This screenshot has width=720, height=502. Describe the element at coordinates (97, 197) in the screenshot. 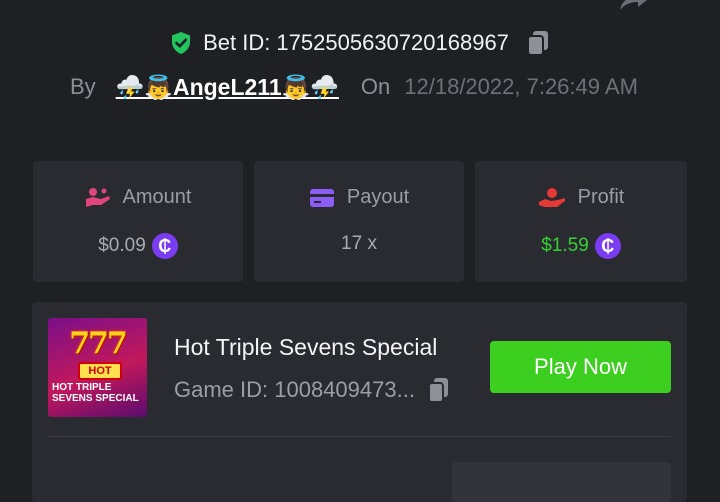

I see `hand-coins-icon` at that location.